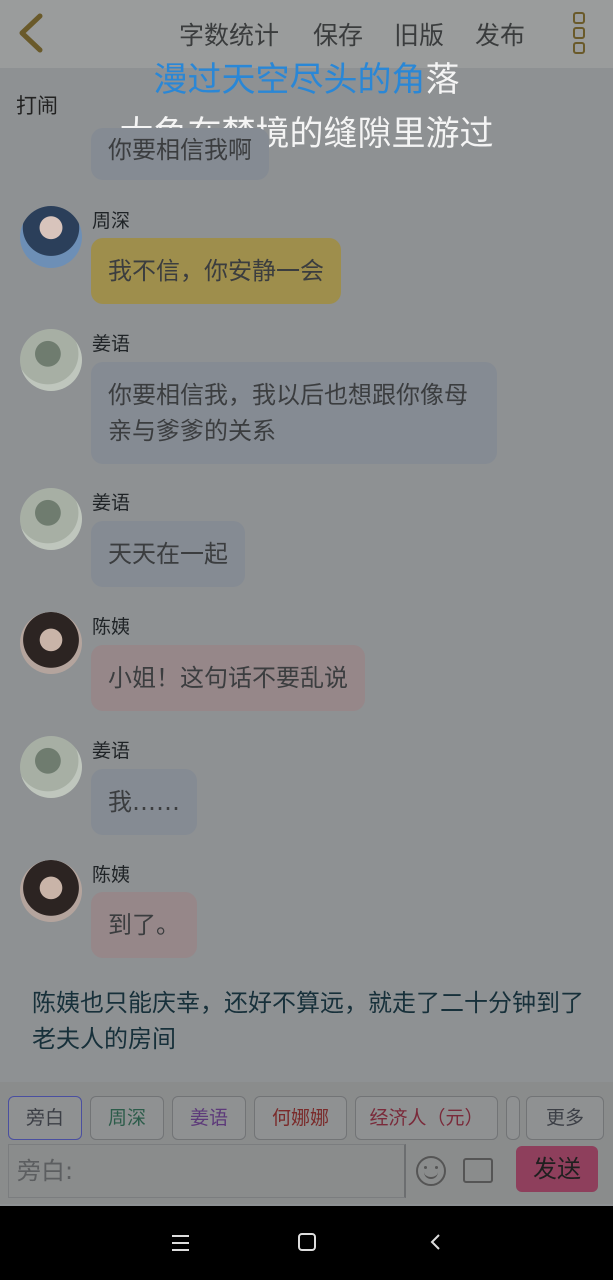  Describe the element at coordinates (209, 1118) in the screenshot. I see `tab-jiang-yu: 姜语` at that location.